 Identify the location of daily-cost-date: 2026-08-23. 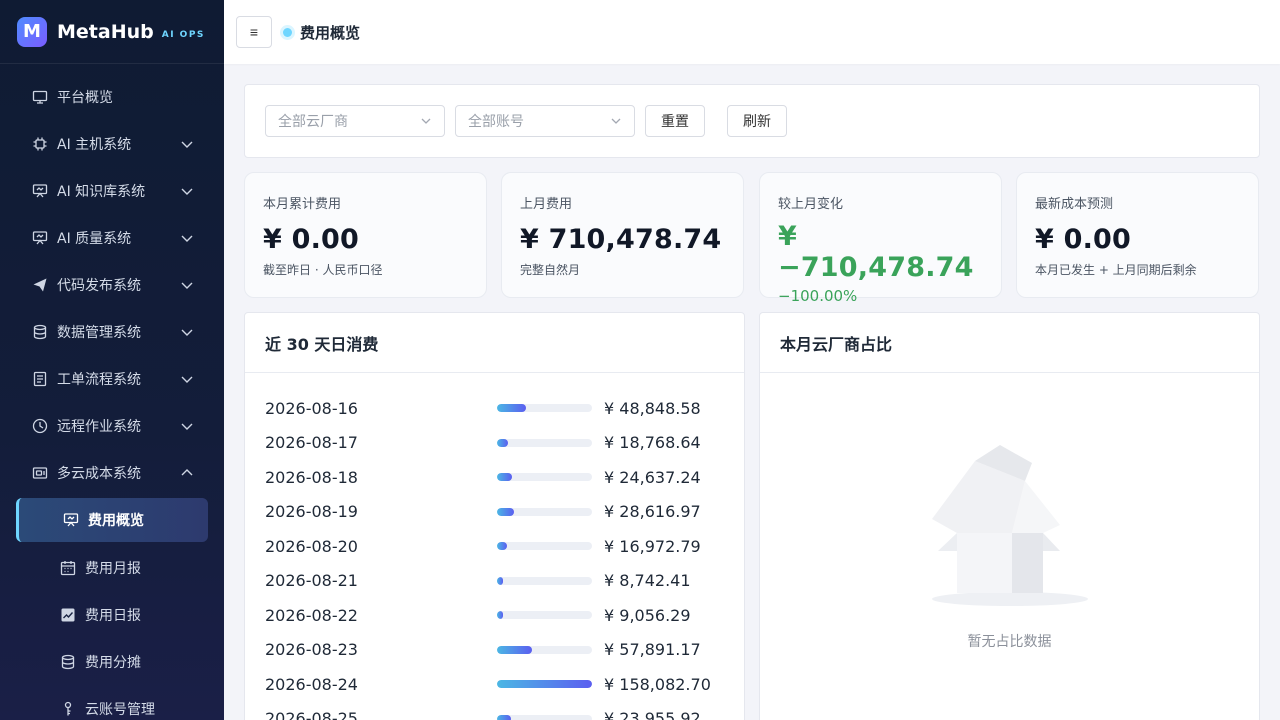
(311, 650).